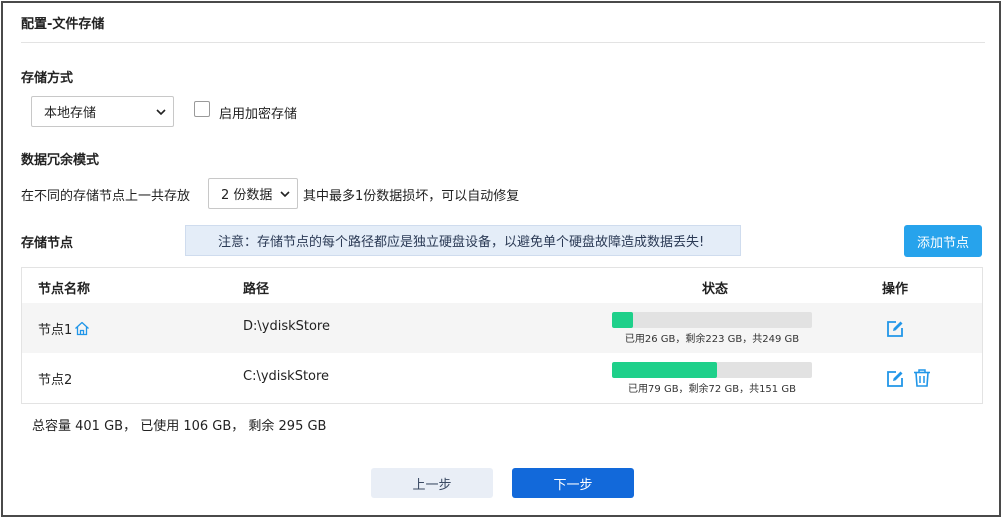 The image size is (1002, 518). Describe the element at coordinates (82, 330) in the screenshot. I see `home-icon` at that location.